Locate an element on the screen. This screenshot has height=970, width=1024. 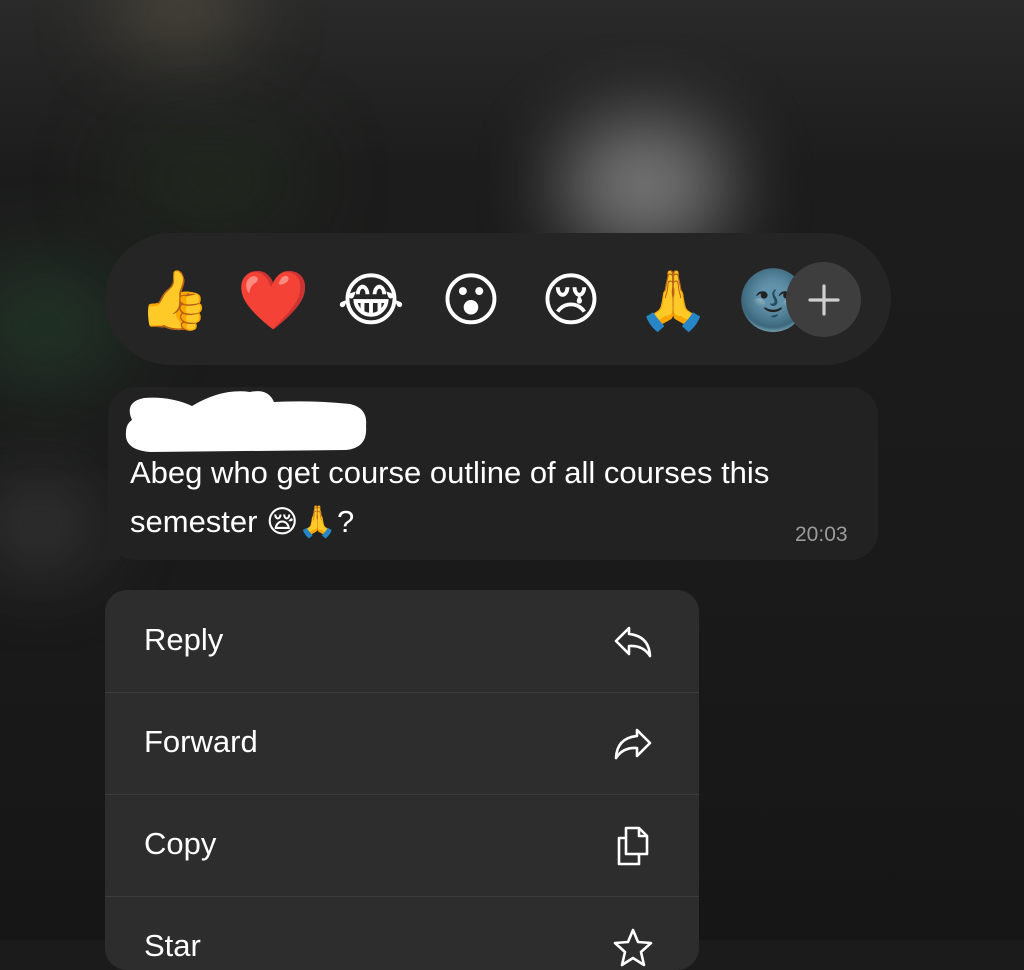
message-timestamp: 20:03 is located at coordinates (821, 534).